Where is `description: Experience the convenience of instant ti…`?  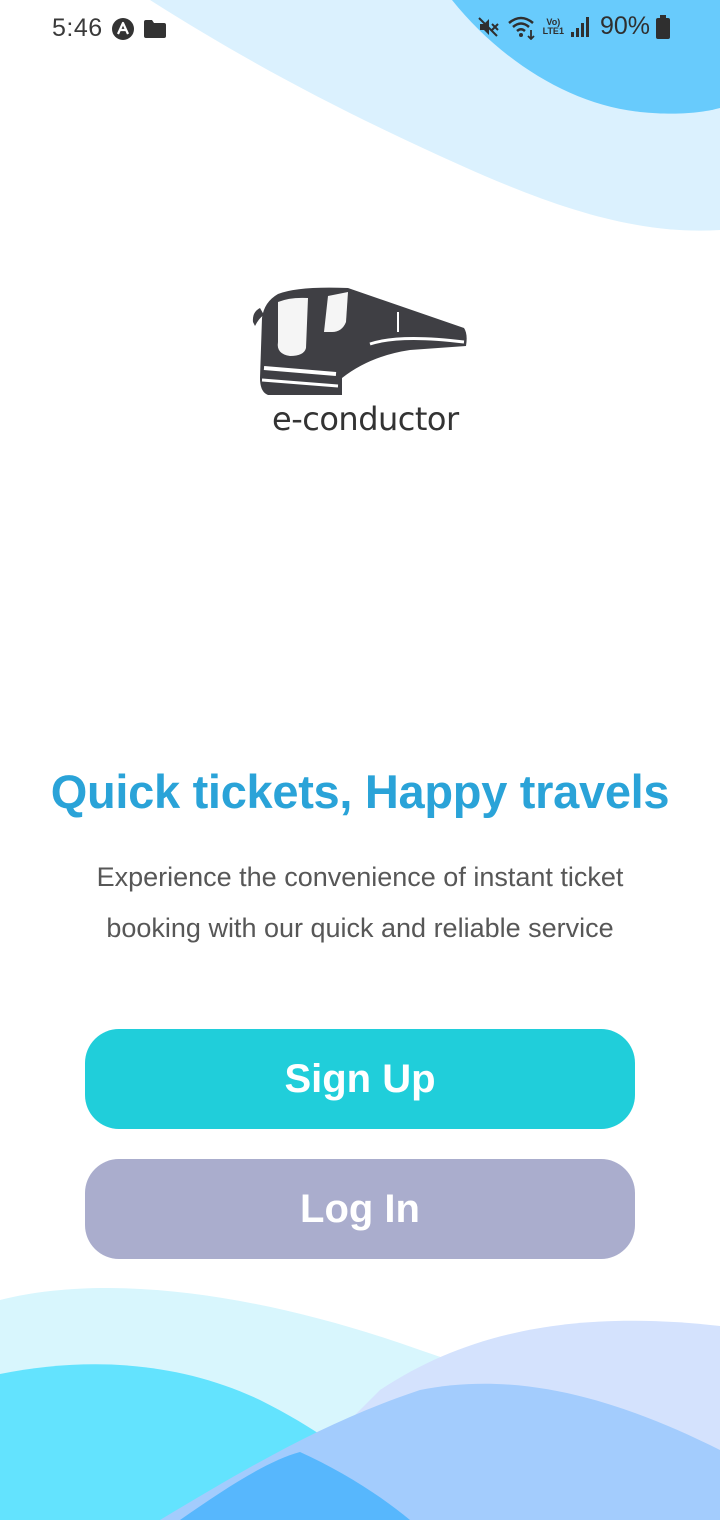 description: Experience the convenience of instant ti… is located at coordinates (360, 903).